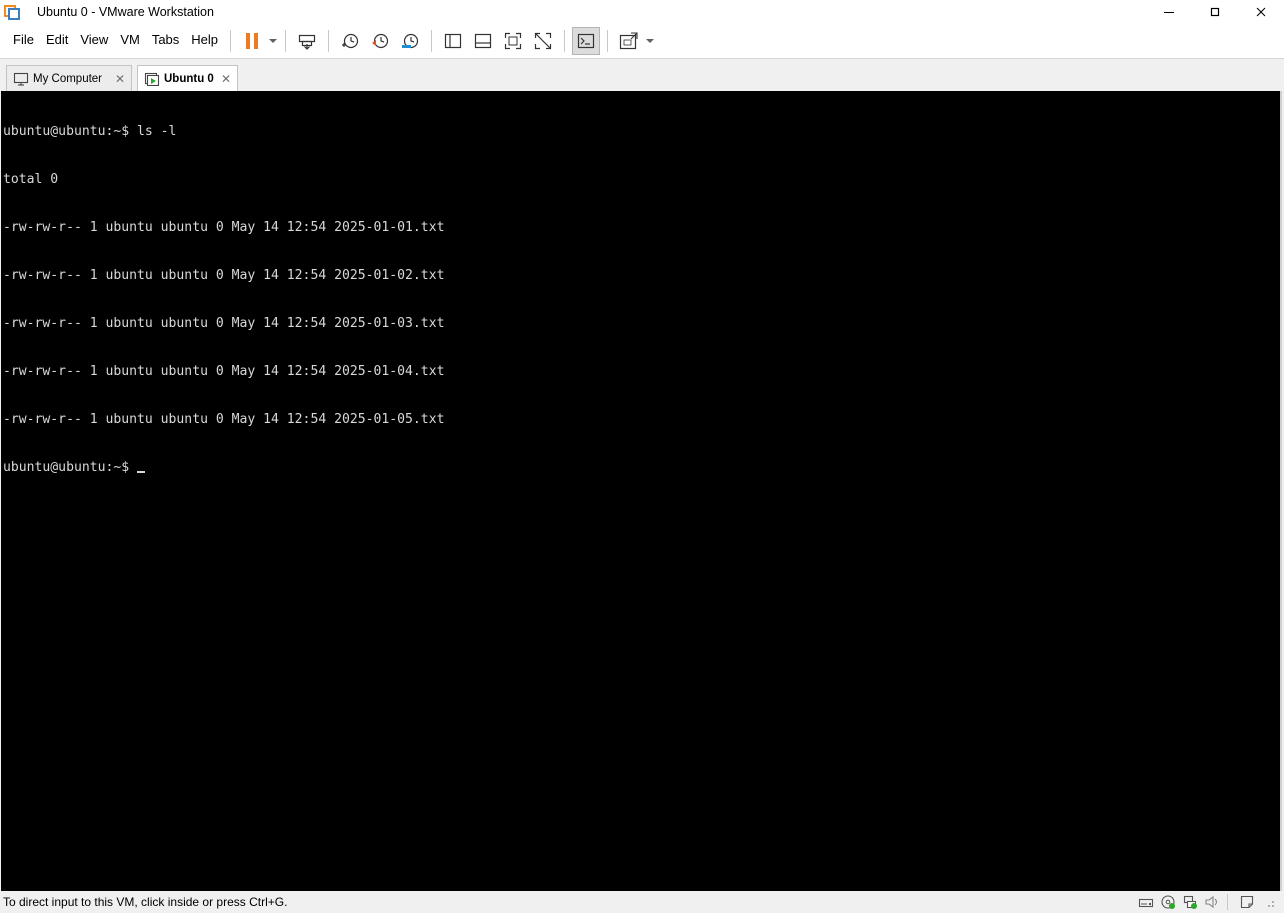  Describe the element at coordinates (1190, 902) in the screenshot. I see `network-adapter-icon` at that location.